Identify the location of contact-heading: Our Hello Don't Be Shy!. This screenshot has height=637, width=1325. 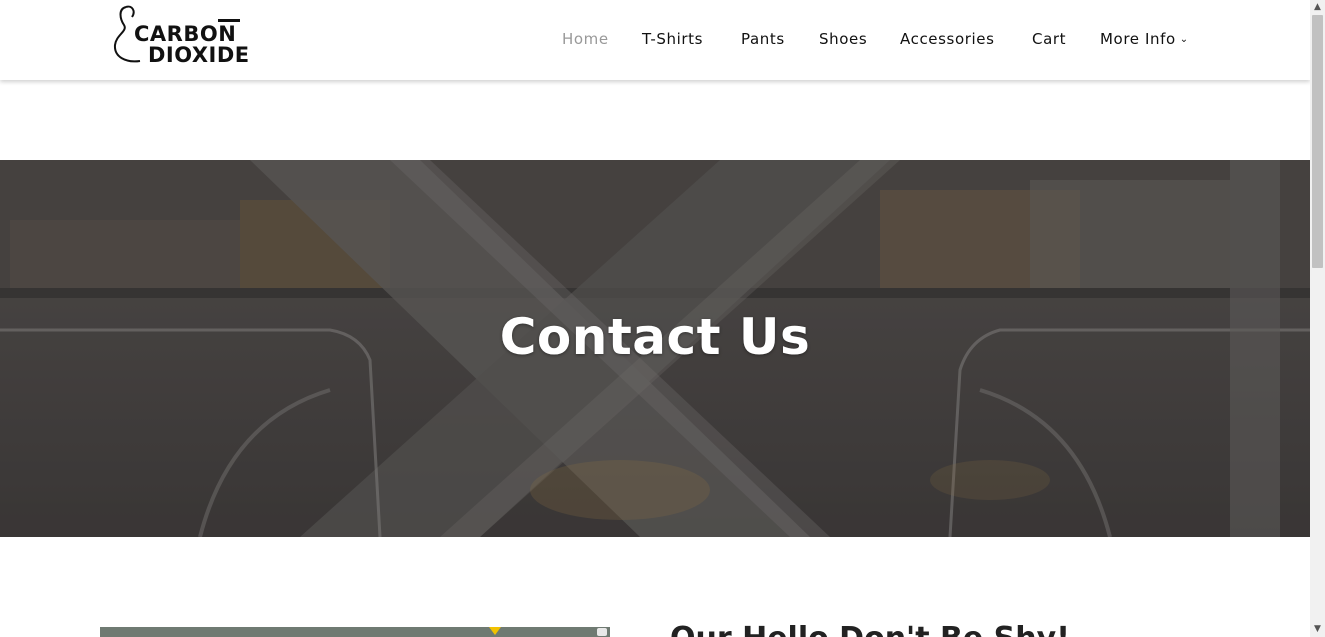
(870, 630).